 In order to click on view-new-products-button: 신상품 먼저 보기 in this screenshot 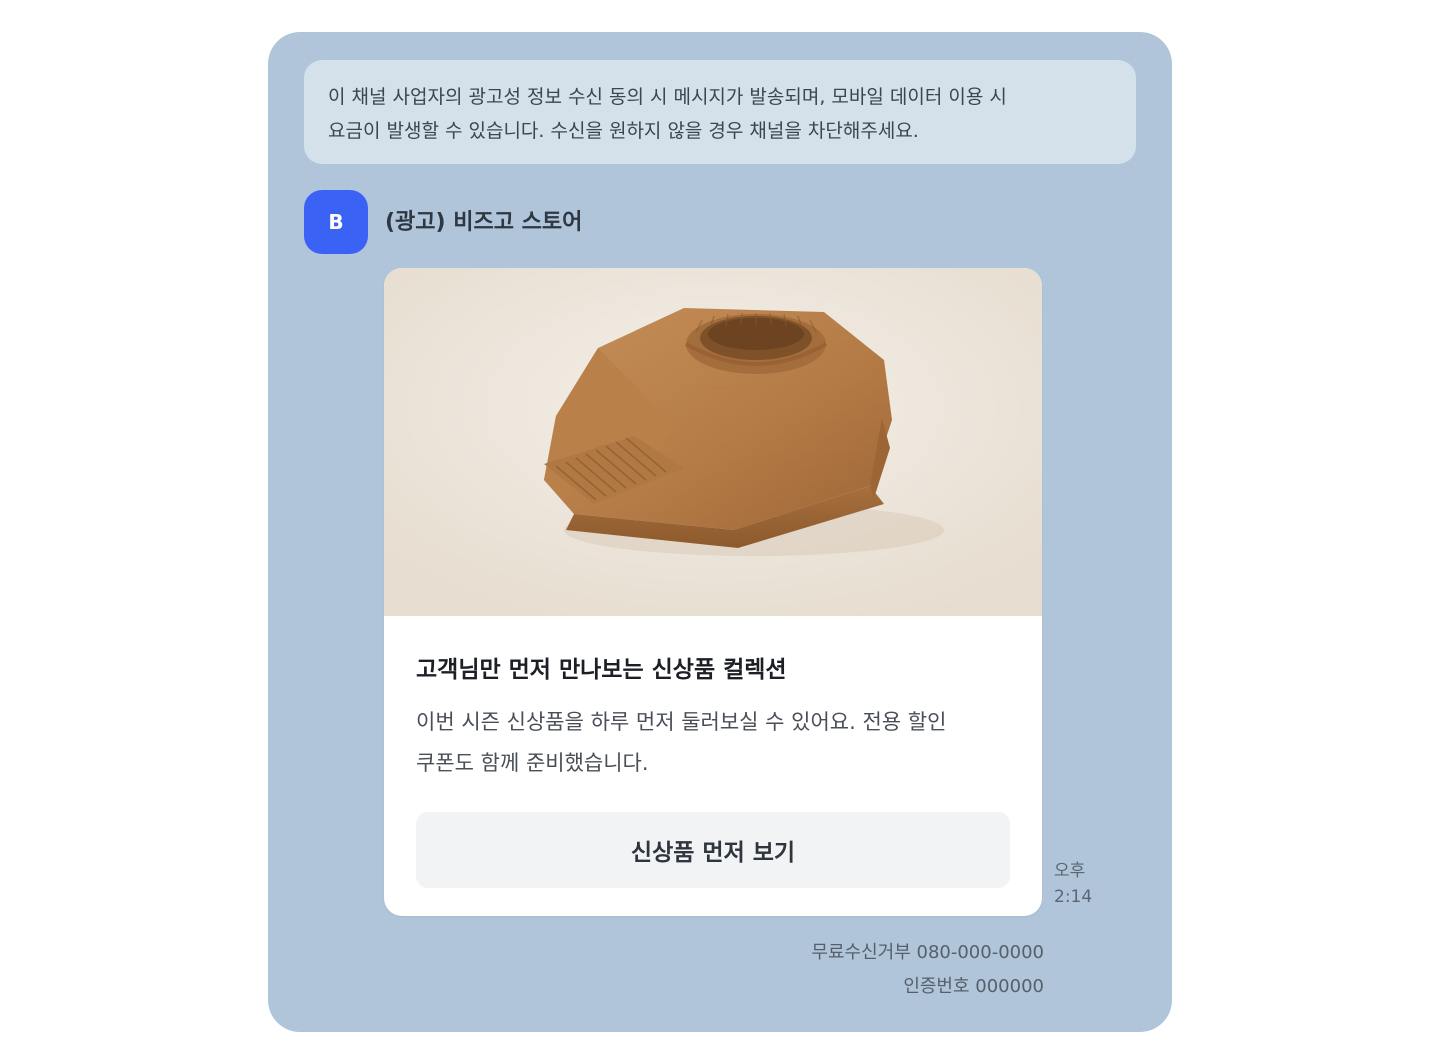, I will do `click(713, 850)`.